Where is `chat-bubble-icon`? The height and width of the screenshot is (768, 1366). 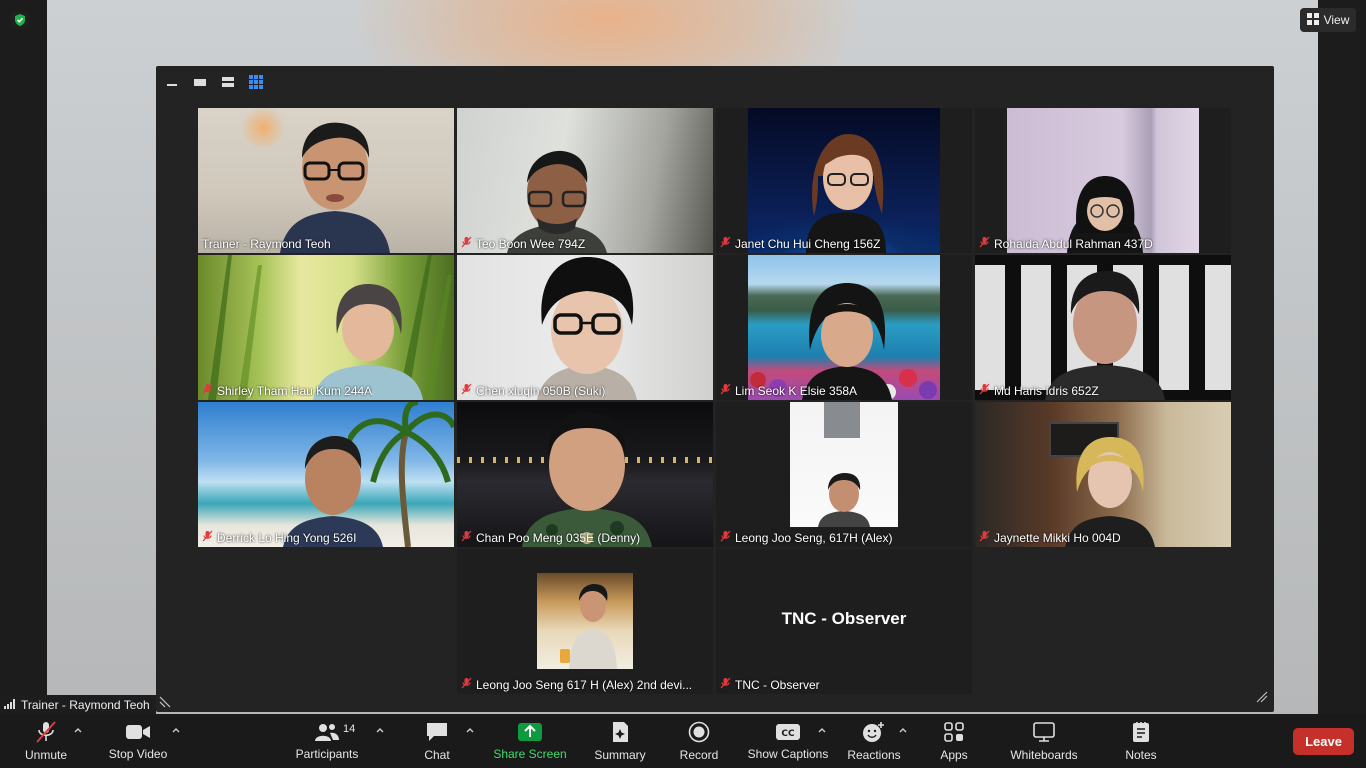 chat-bubble-icon is located at coordinates (437, 731).